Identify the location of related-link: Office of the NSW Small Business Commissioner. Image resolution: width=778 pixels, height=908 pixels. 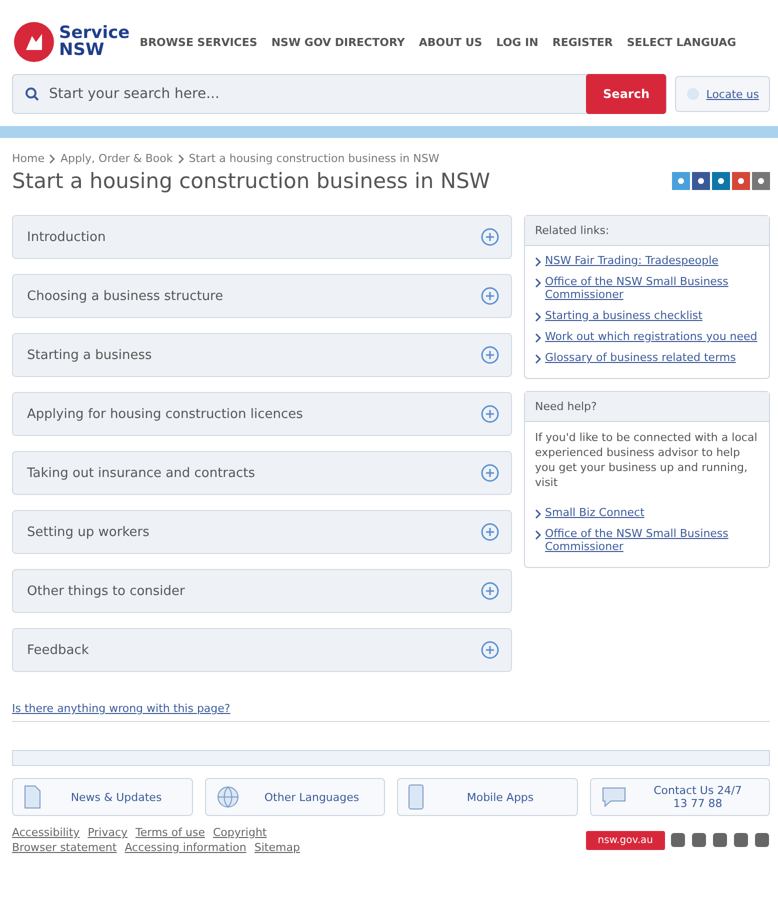
(652, 288).